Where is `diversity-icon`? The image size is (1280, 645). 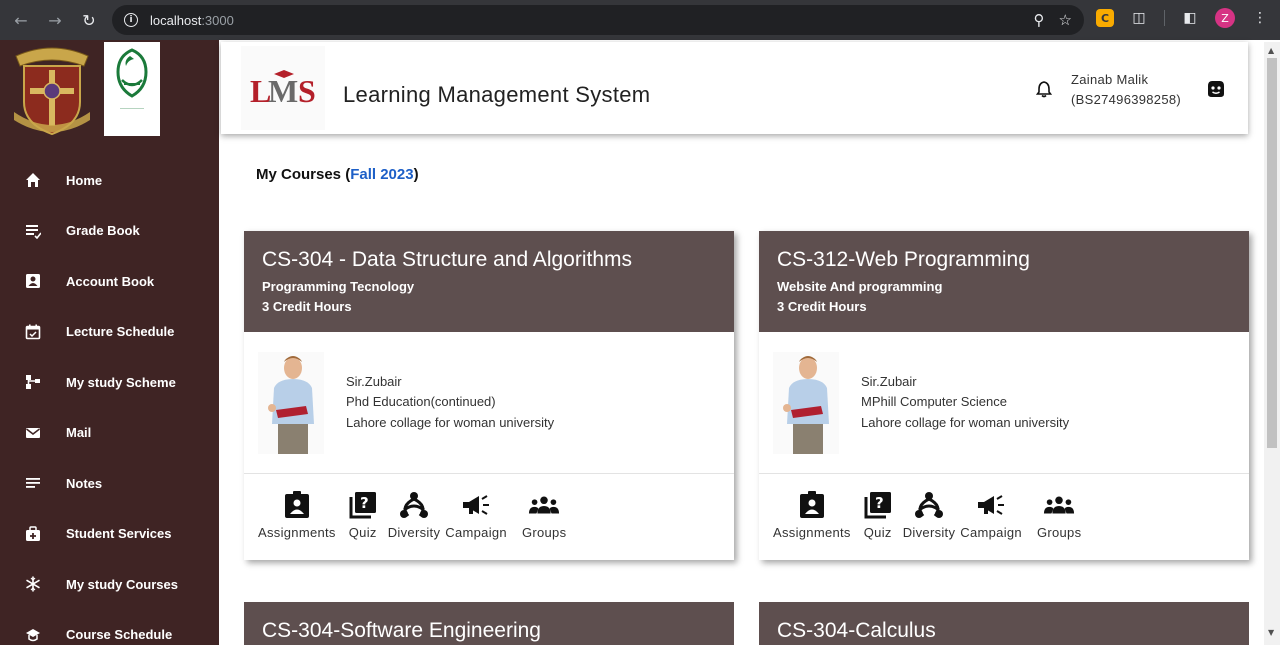 diversity-icon is located at coordinates (929, 505).